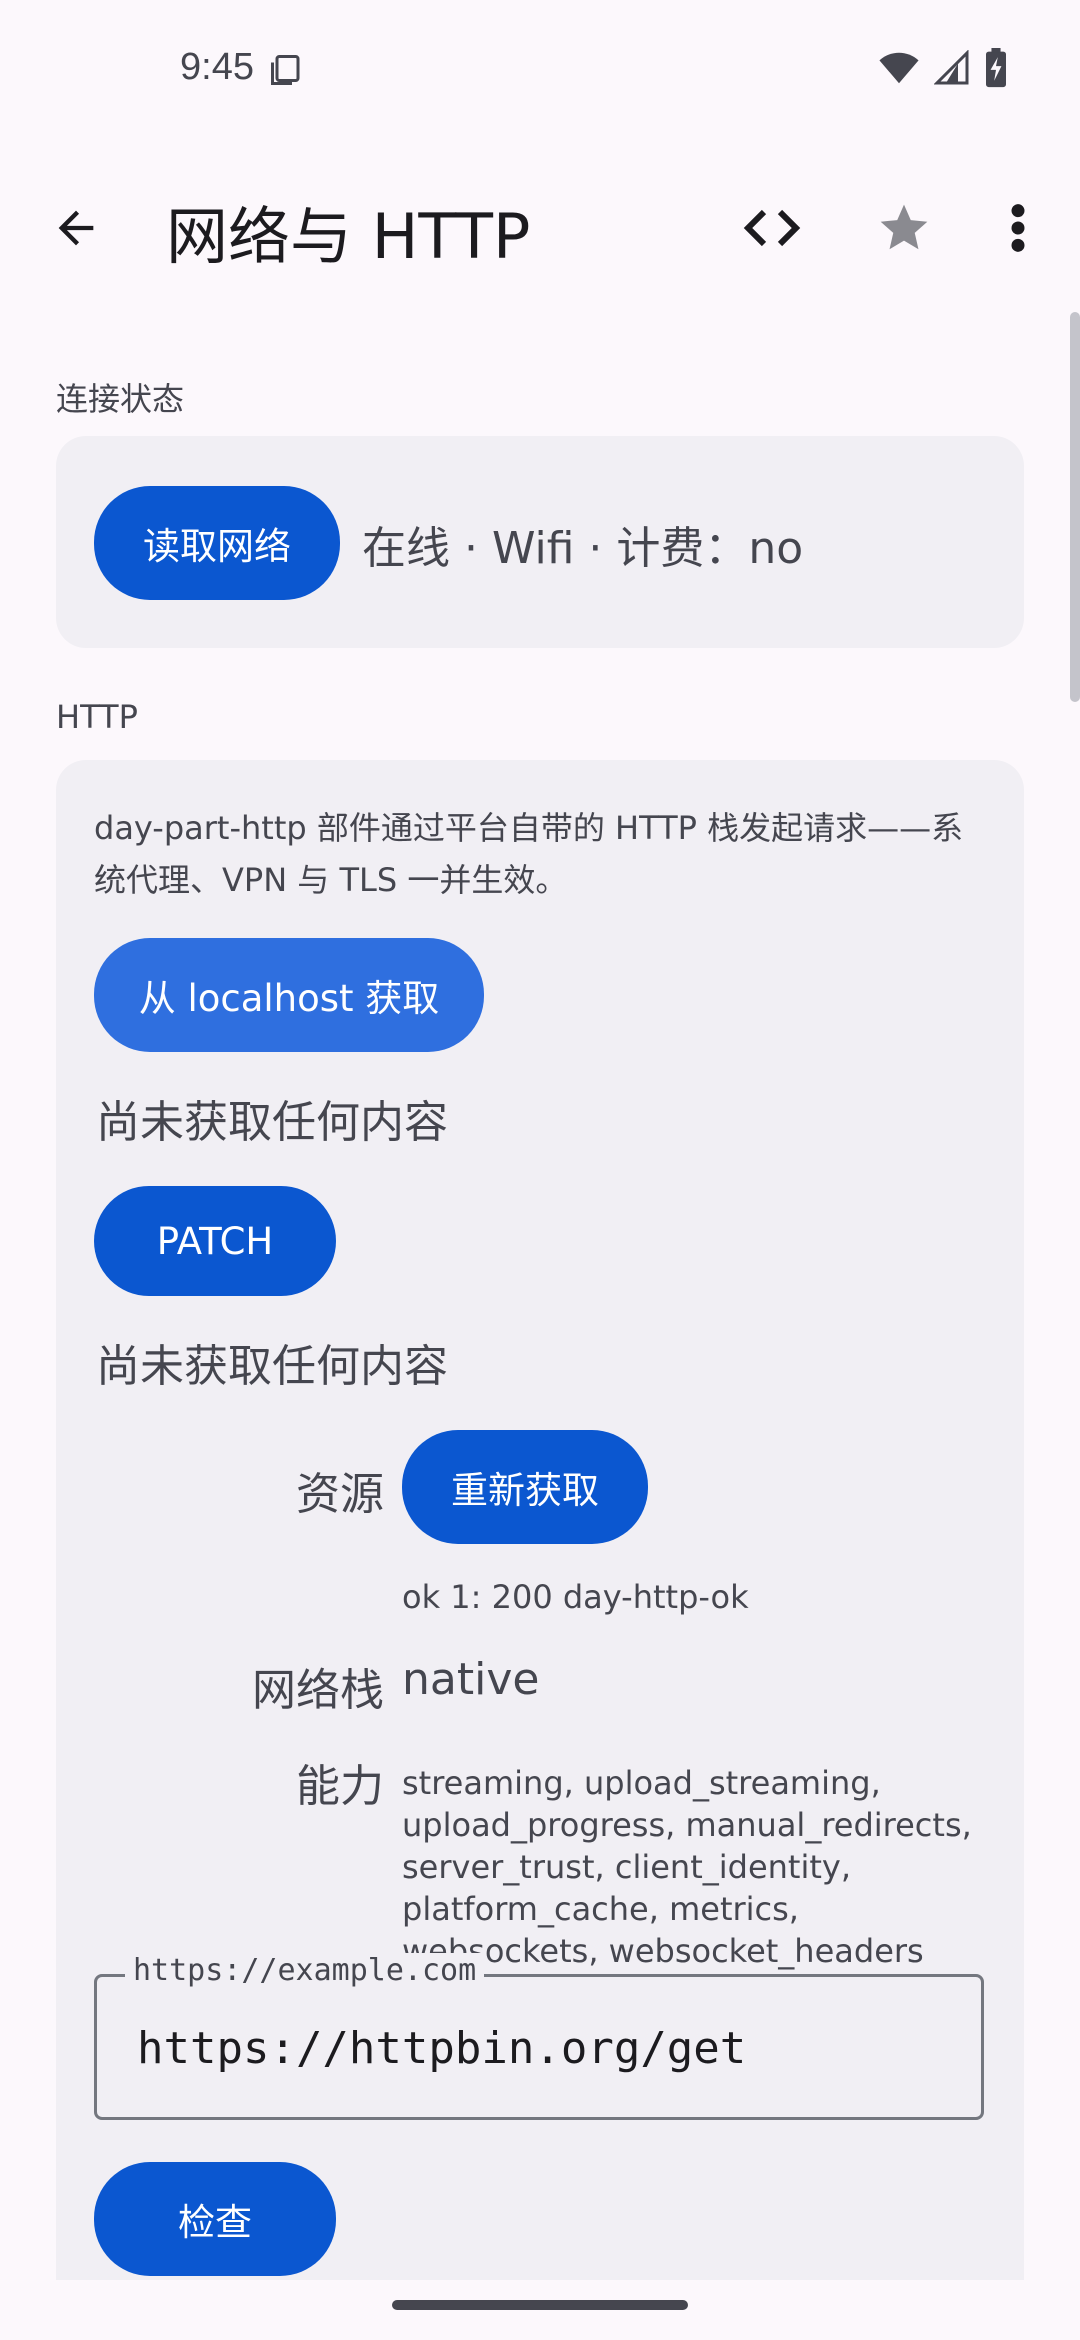  I want to click on view-source-button, so click(772, 228).